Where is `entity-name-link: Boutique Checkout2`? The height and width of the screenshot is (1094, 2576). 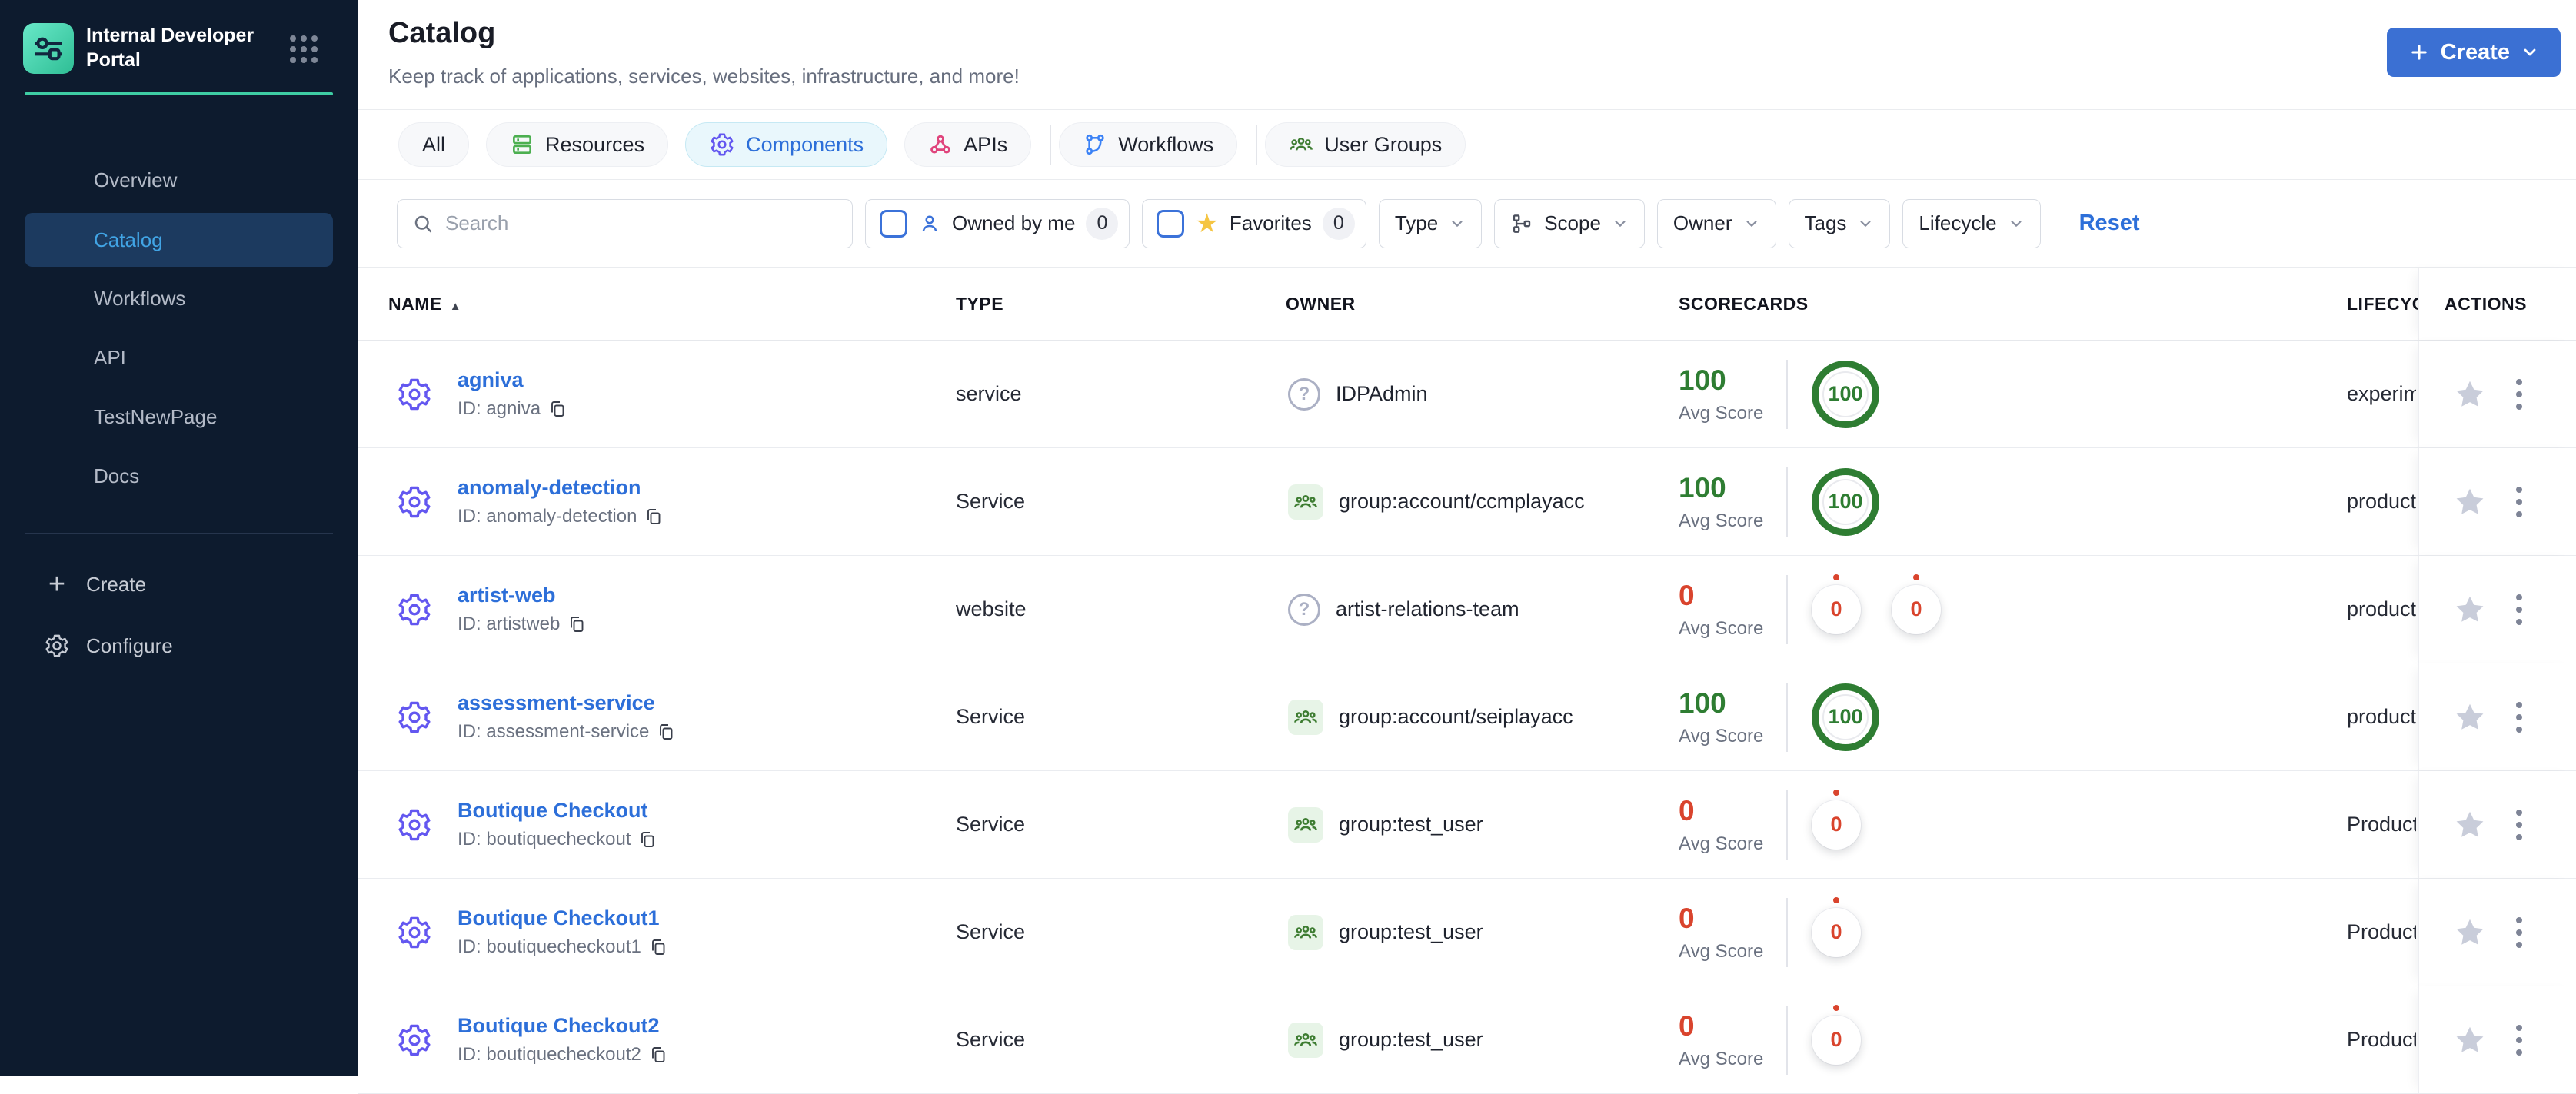 entity-name-link: Boutique Checkout2 is located at coordinates (559, 1026).